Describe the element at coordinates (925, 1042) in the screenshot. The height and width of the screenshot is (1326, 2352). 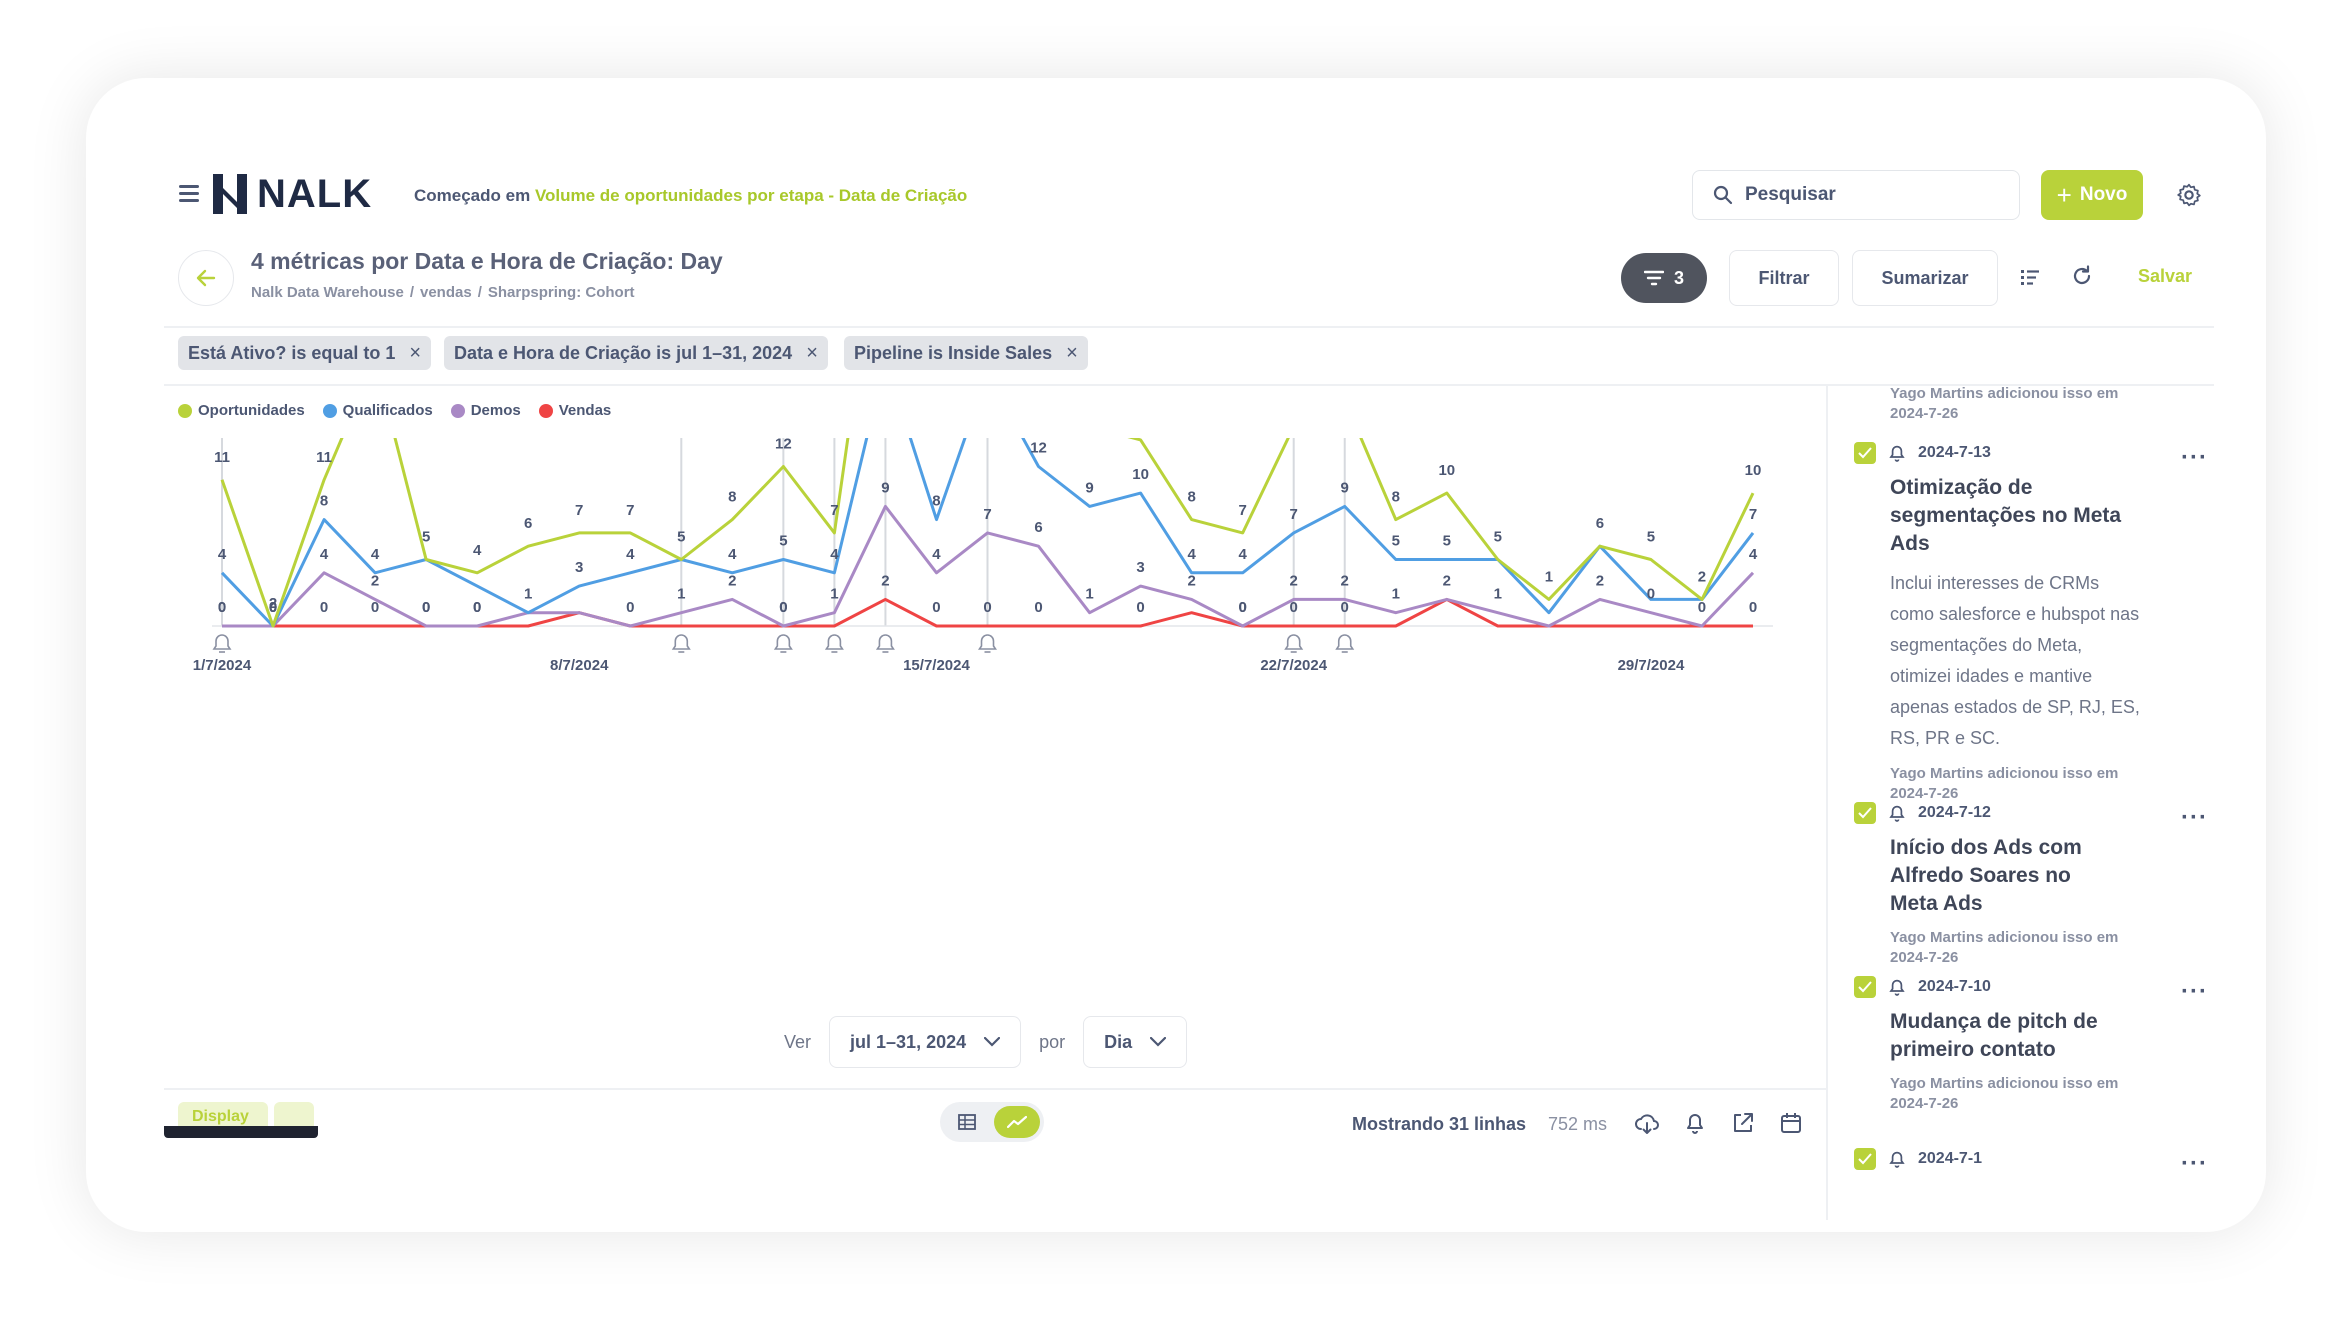
I see `date-range-select: jul 1–31, 2024` at that location.